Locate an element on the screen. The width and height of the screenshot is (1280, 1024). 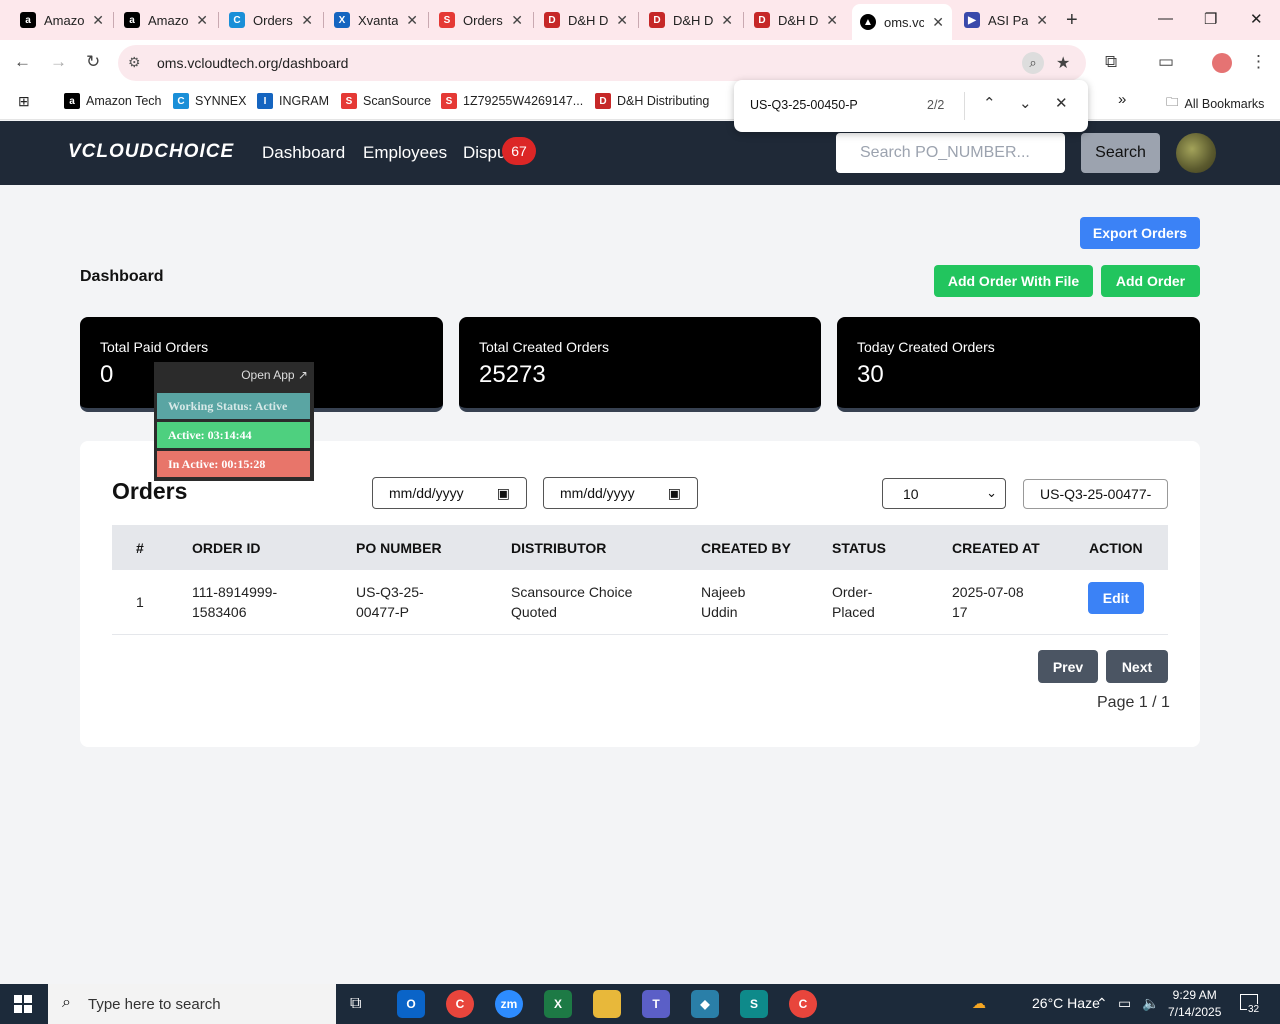
excel-icon: X is located at coordinates (558, 1004).